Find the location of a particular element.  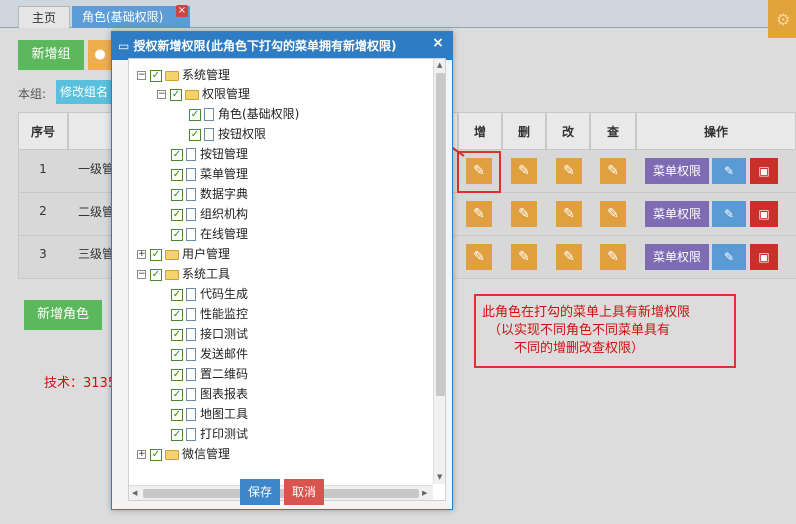

tree-node: ✓ 图表报表 is located at coordinates (209, 394).